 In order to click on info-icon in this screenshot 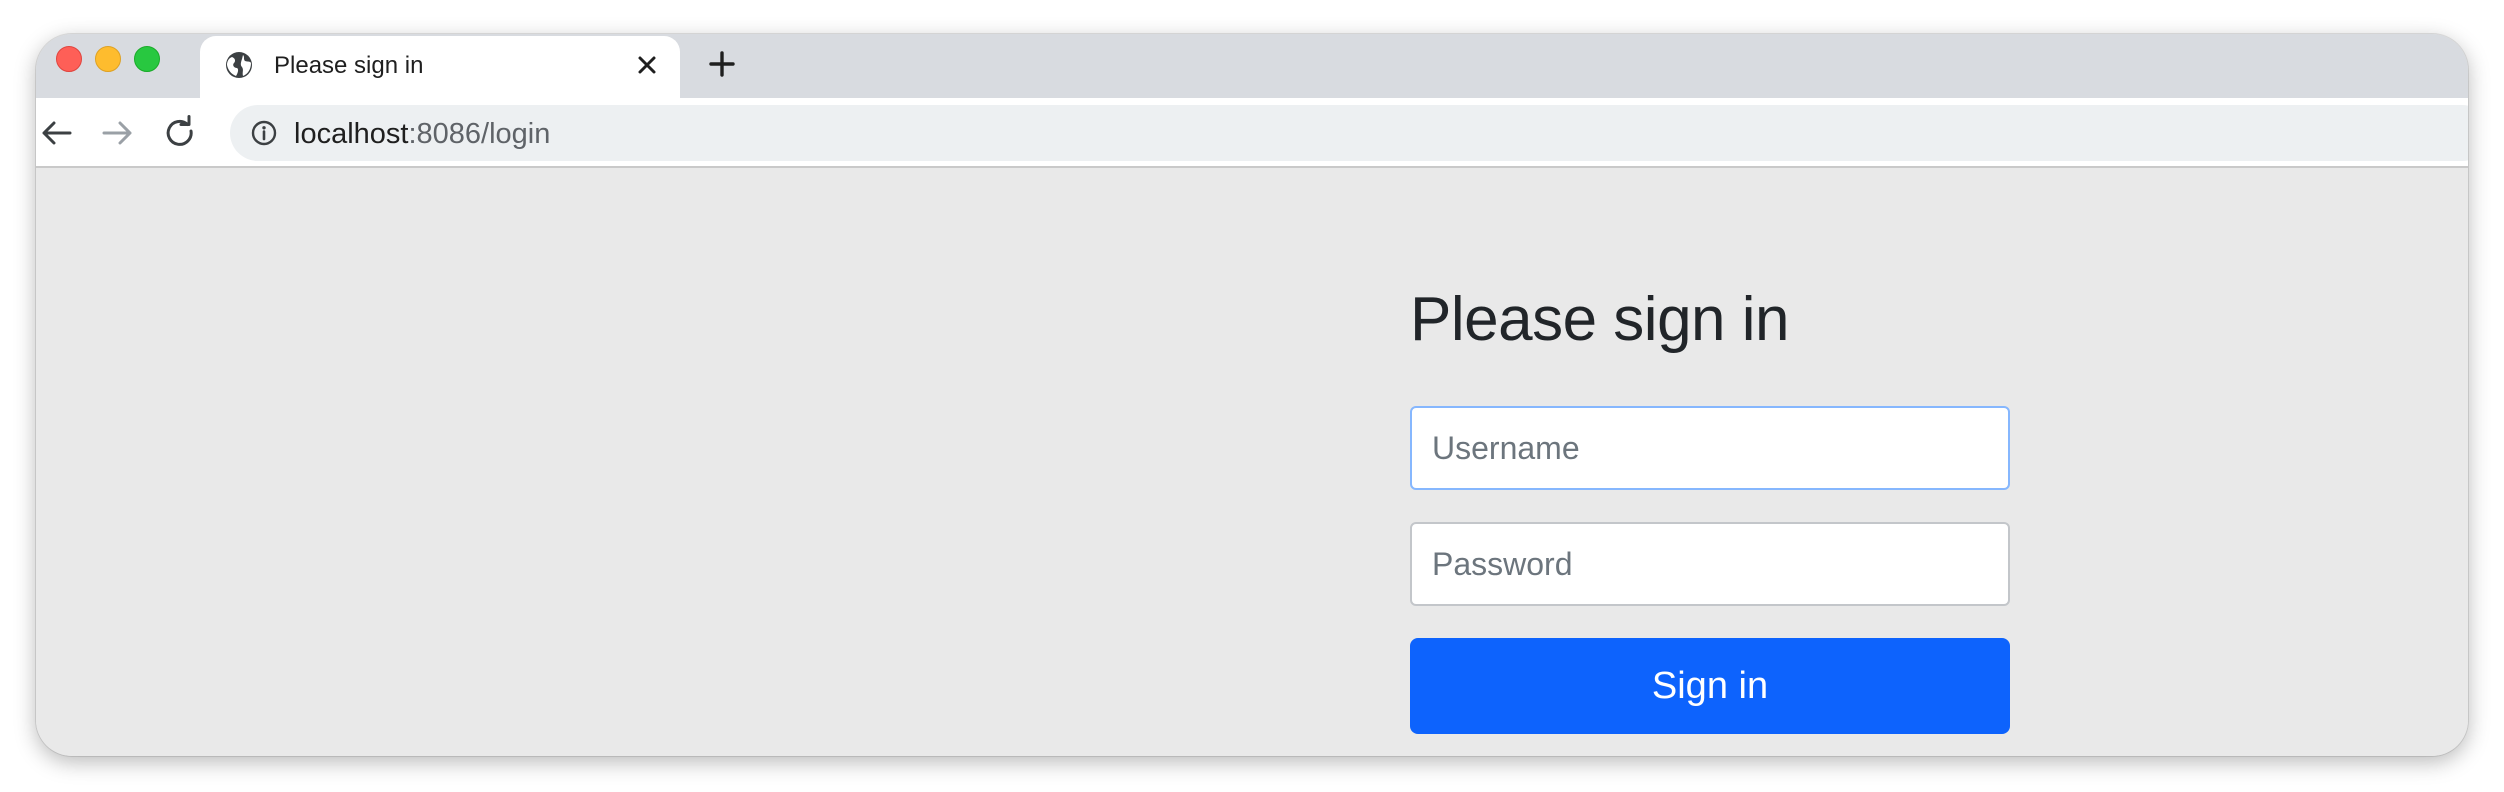, I will do `click(264, 133)`.